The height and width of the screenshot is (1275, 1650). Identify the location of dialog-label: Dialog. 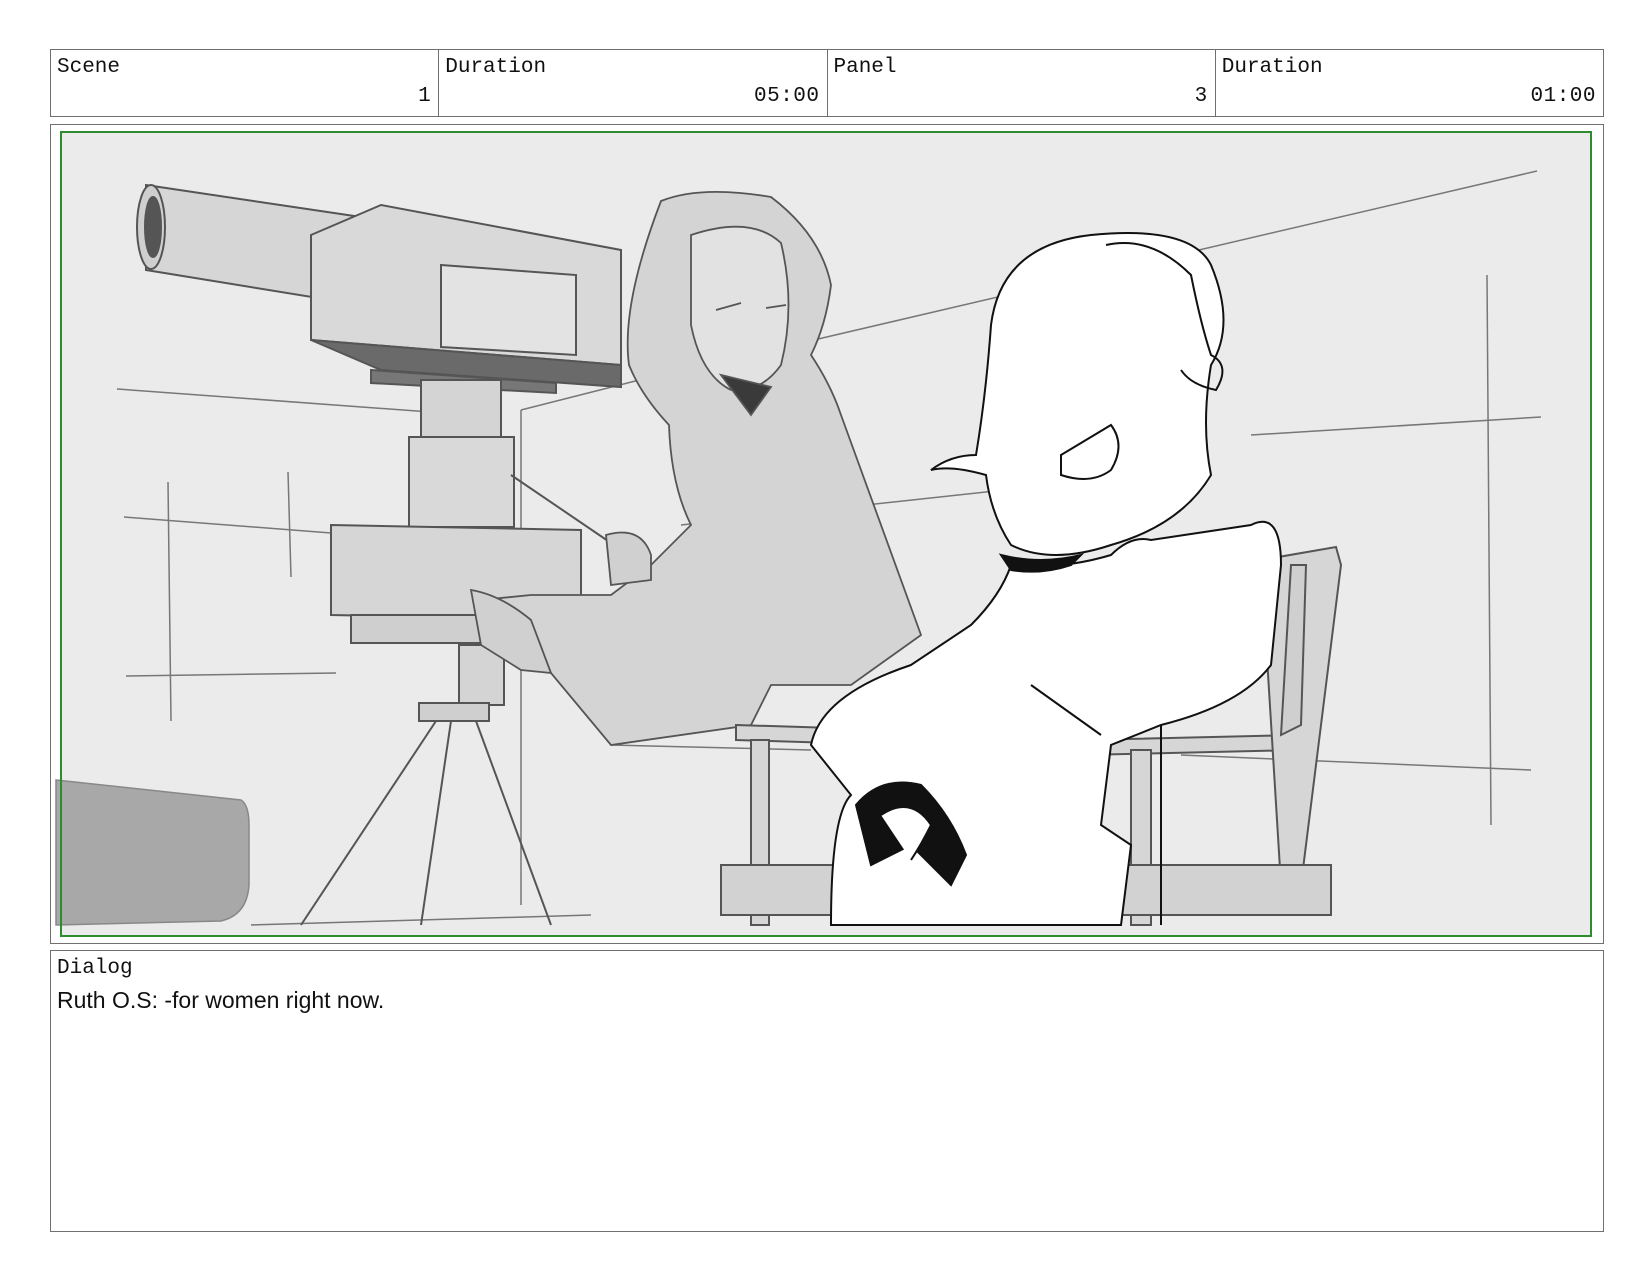
(95, 968).